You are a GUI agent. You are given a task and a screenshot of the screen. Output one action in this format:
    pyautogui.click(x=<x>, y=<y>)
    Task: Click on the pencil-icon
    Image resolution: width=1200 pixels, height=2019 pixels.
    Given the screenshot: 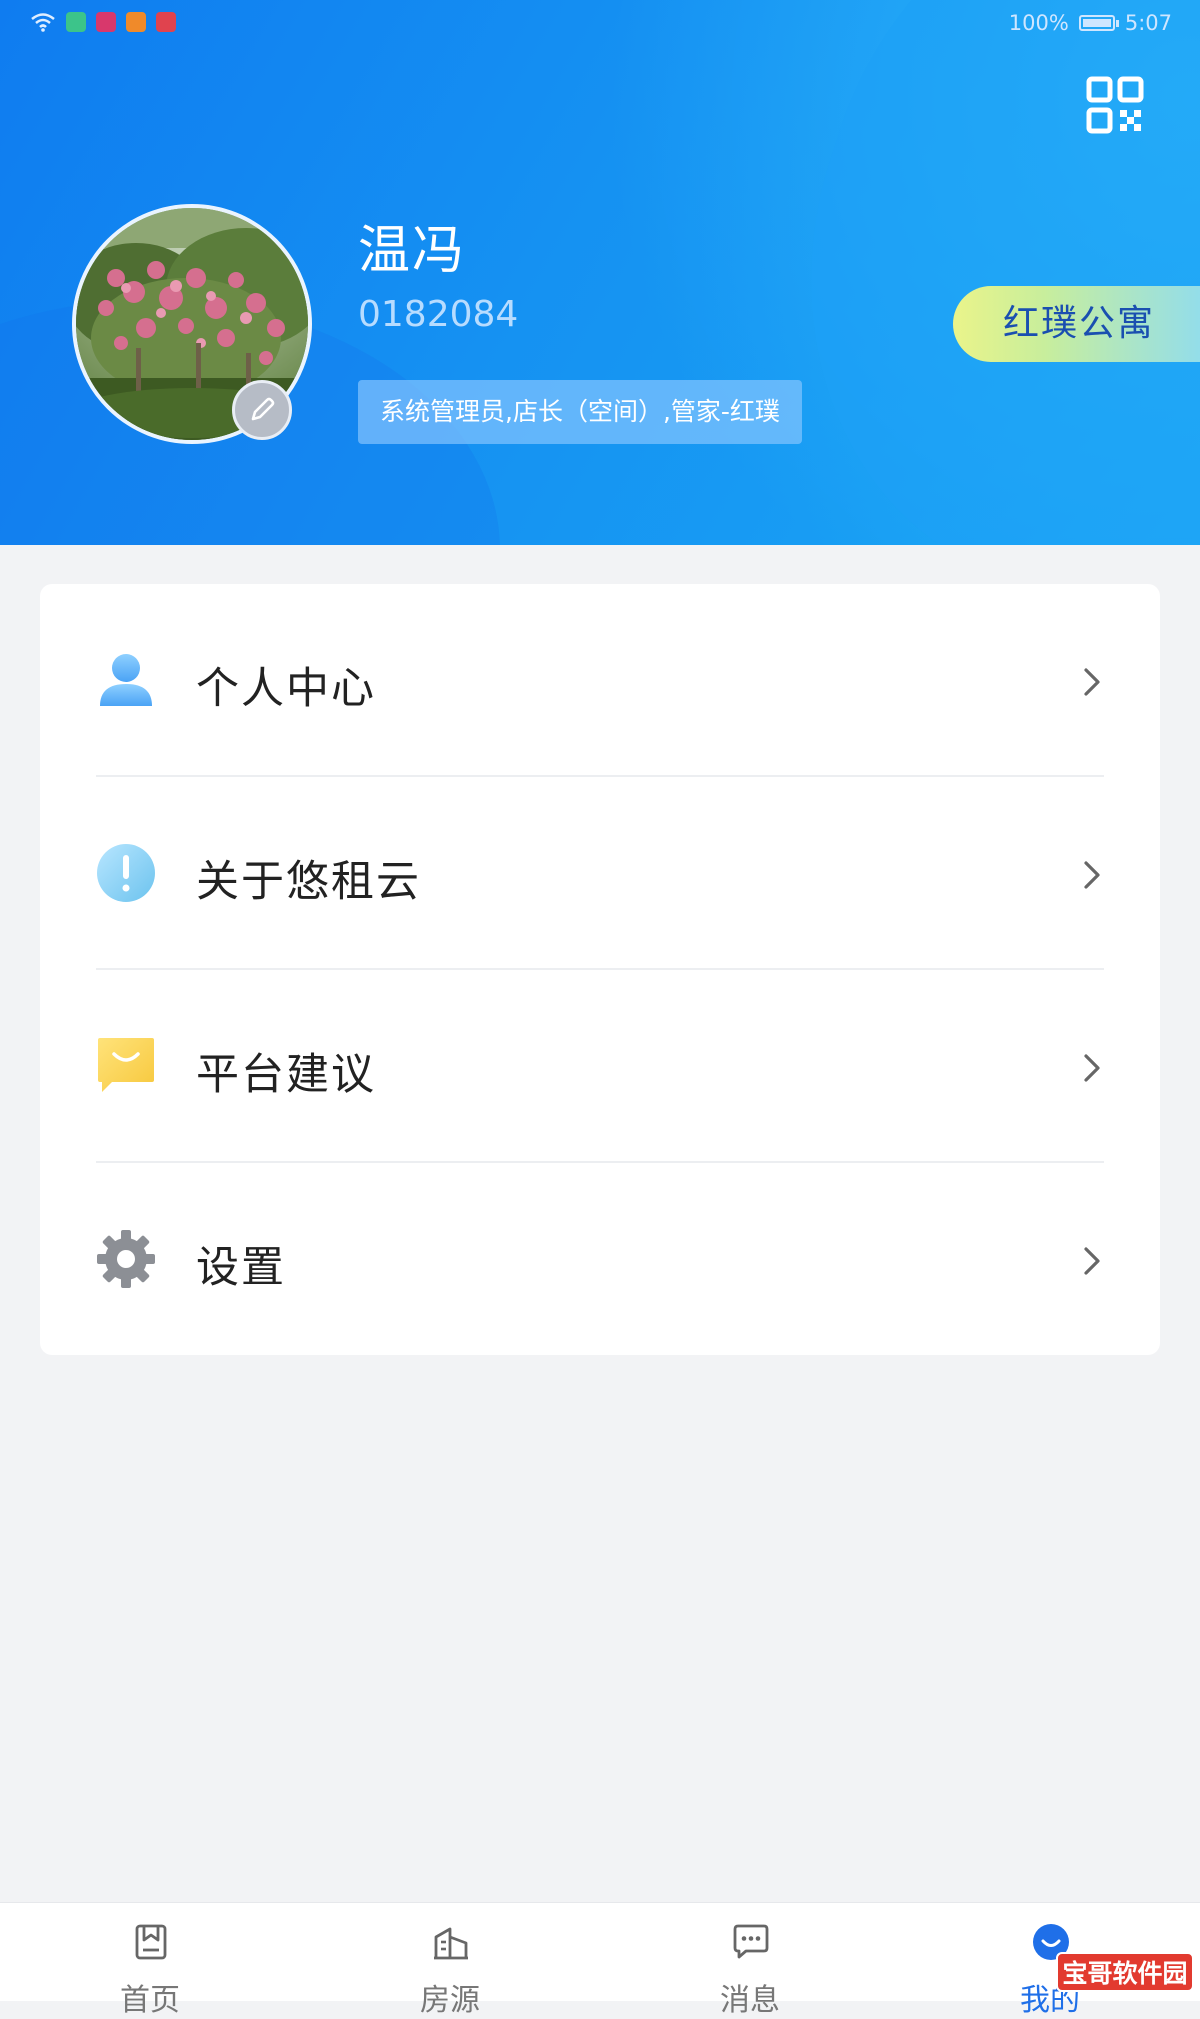 What is the action you would take?
    pyautogui.click(x=263, y=409)
    